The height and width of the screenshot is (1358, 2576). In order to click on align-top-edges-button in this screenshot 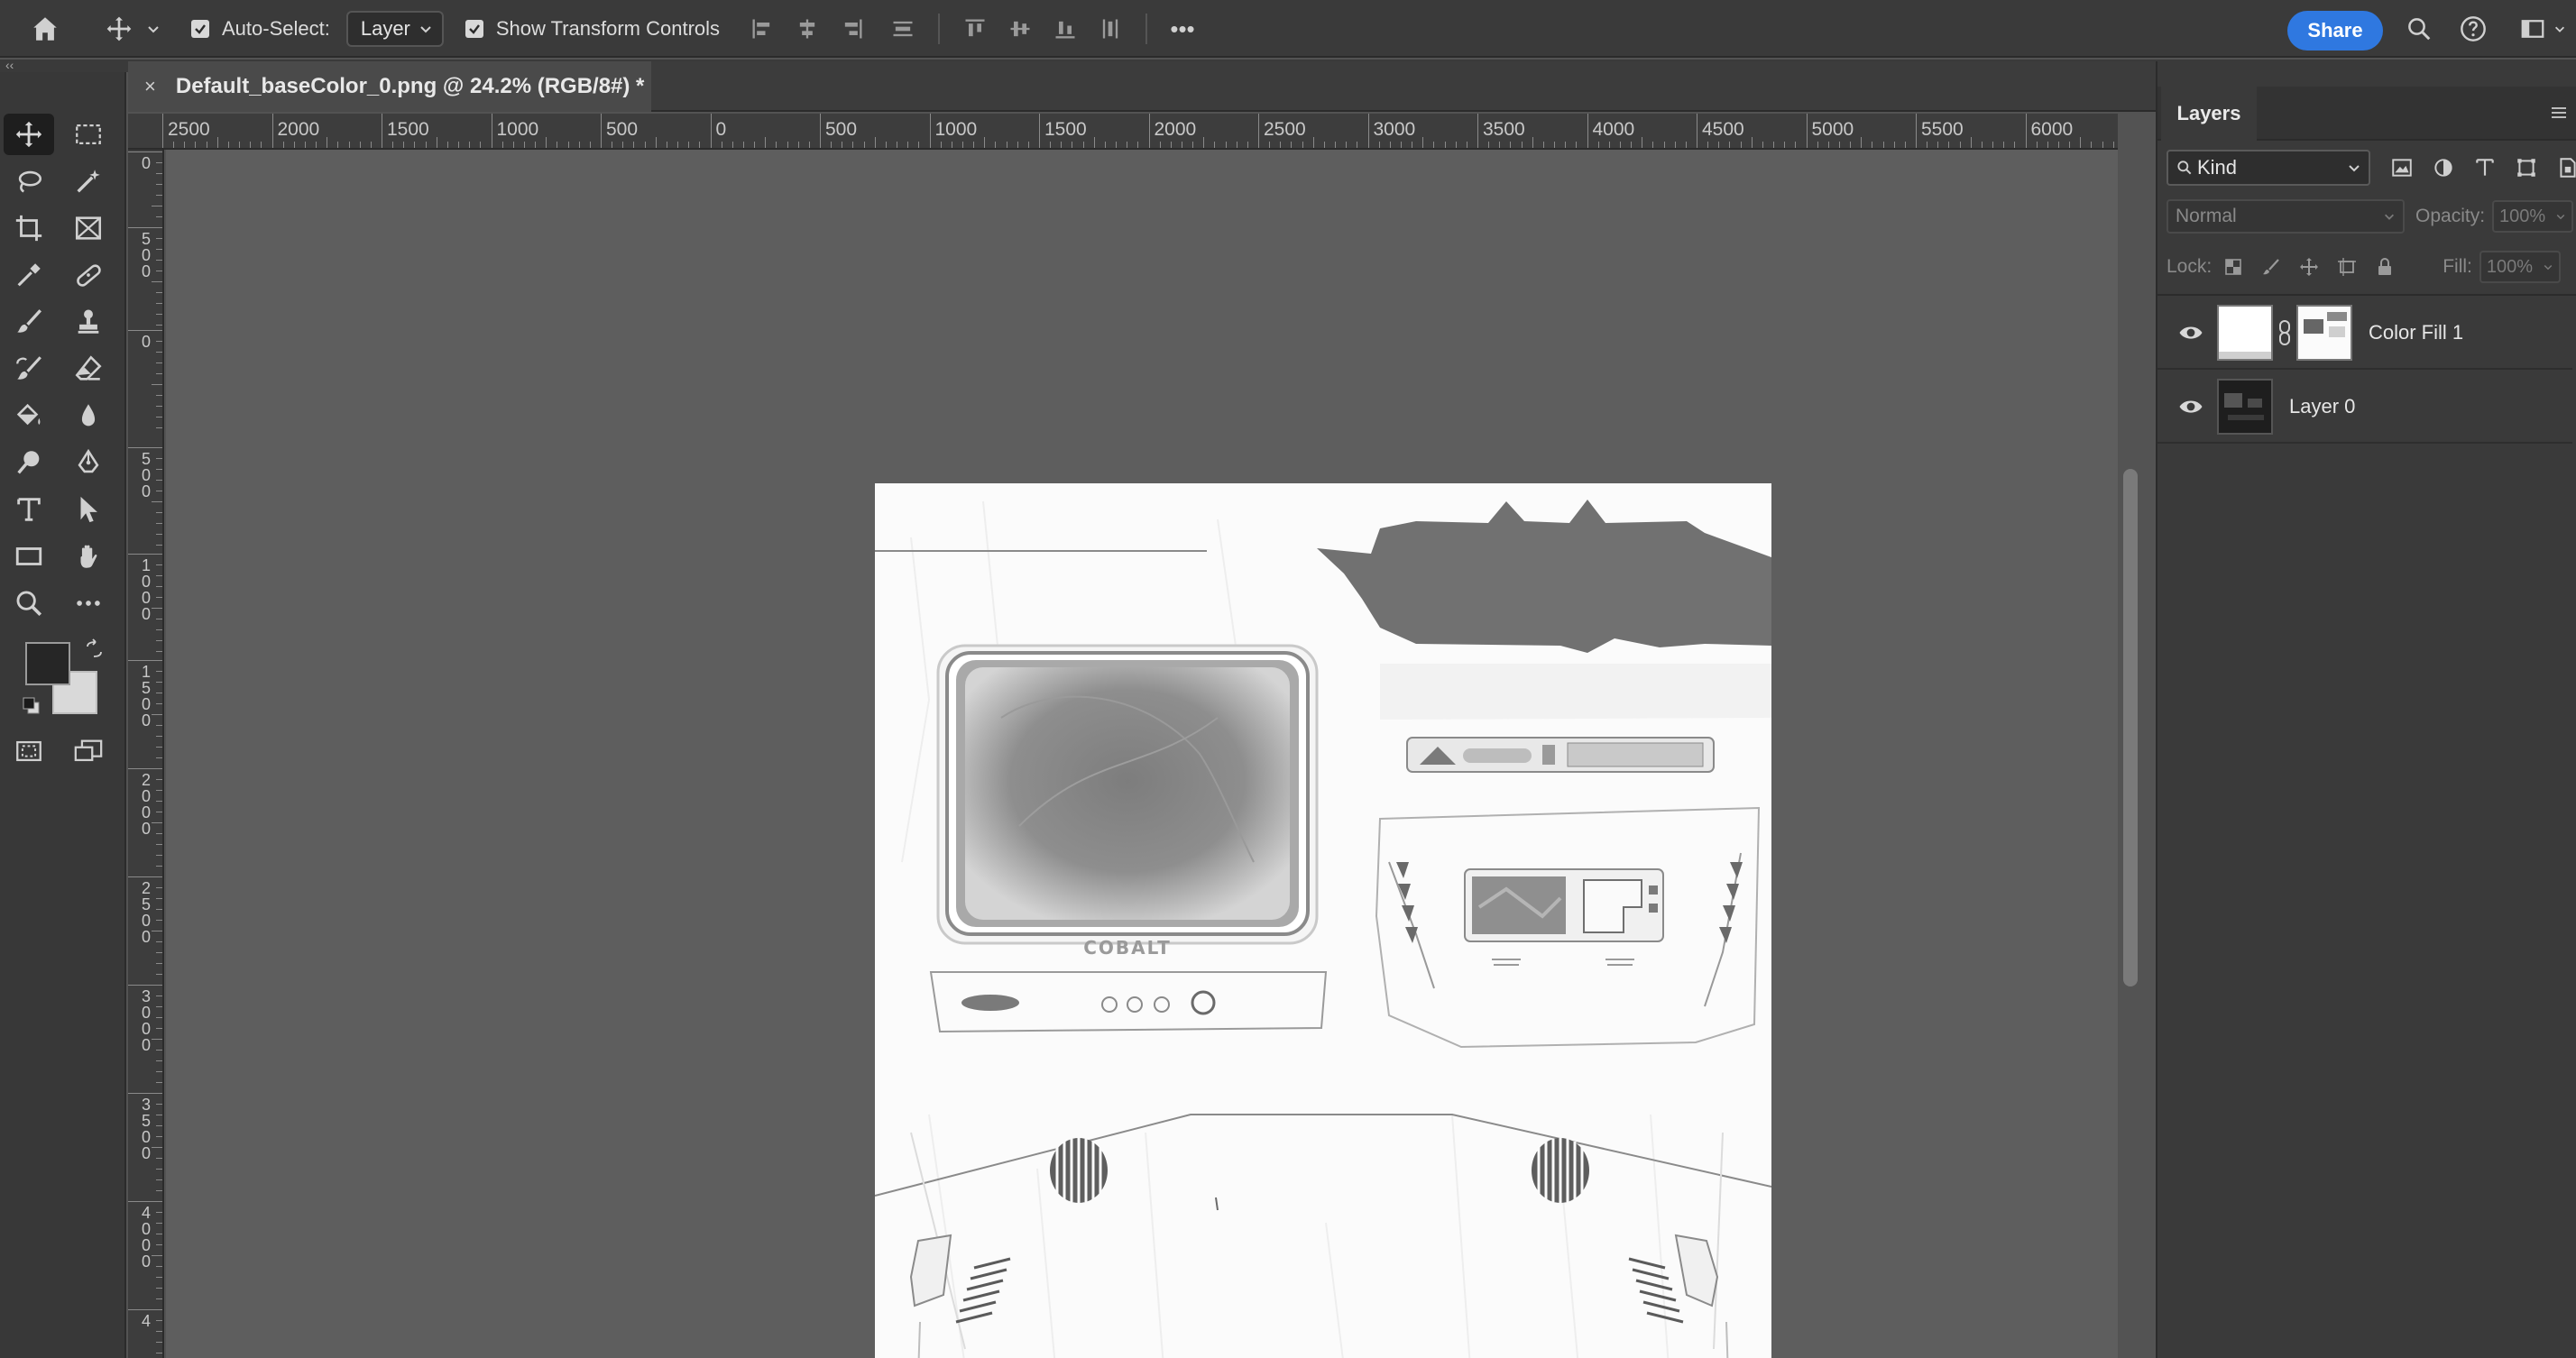, I will do `click(975, 29)`.